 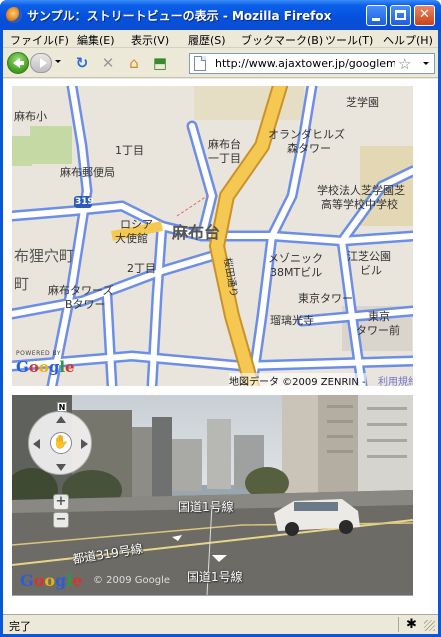 What do you see at coordinates (305, 63) in the screenshot?
I see `url-input: http://www.ajaxtower.jp/googlemaps/` at bounding box center [305, 63].